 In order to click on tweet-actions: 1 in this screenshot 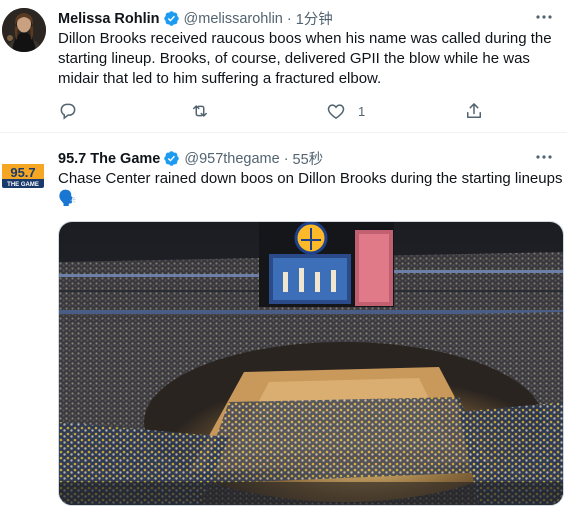, I will do `click(283, 111)`.